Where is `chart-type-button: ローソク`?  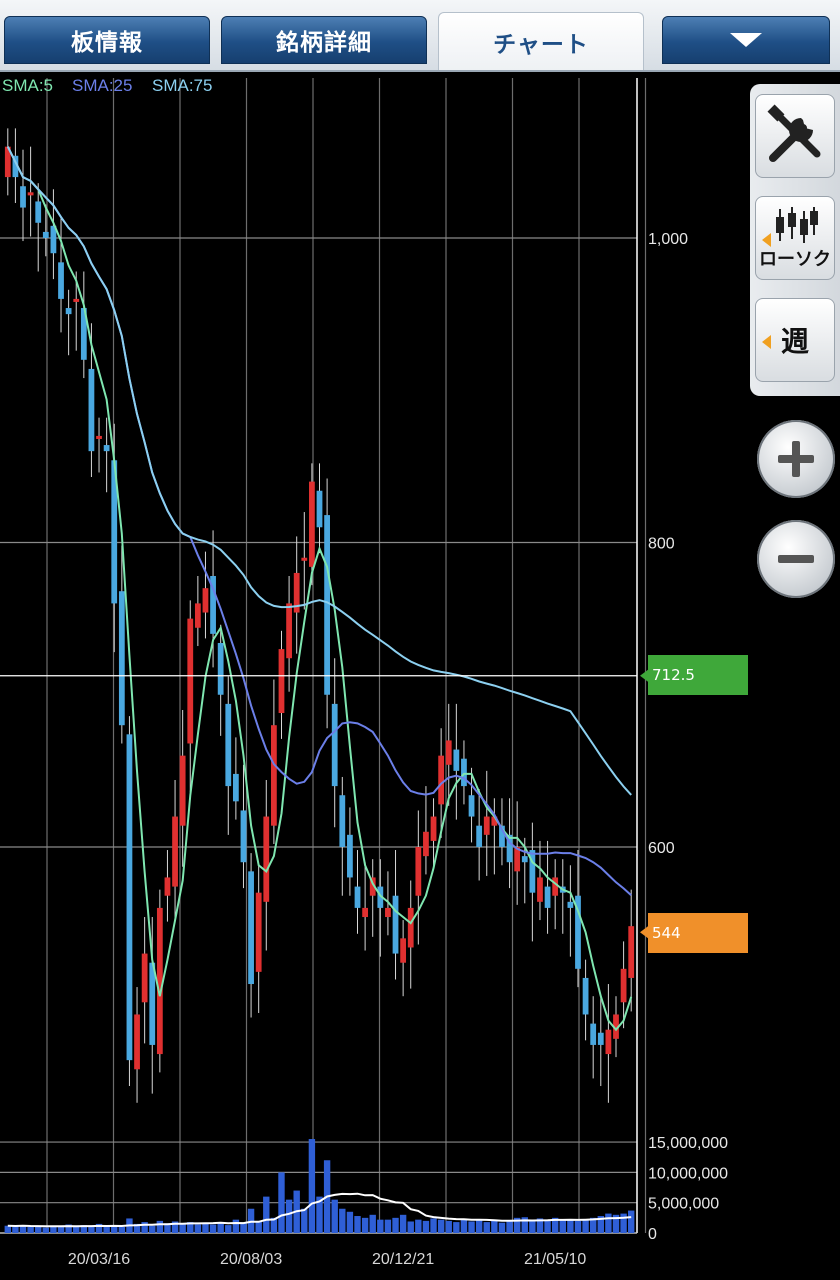 chart-type-button: ローソク is located at coordinates (795, 238).